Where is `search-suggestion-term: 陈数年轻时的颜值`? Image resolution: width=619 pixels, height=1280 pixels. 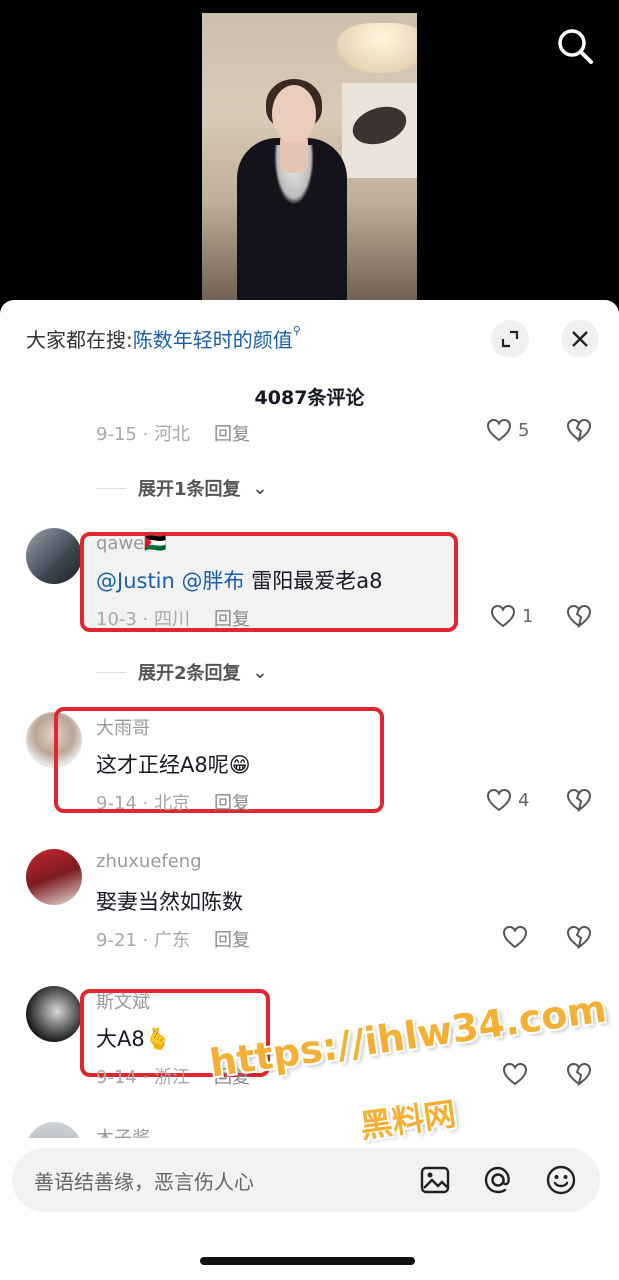 search-suggestion-term: 陈数年轻时的颜值 is located at coordinates (213, 340).